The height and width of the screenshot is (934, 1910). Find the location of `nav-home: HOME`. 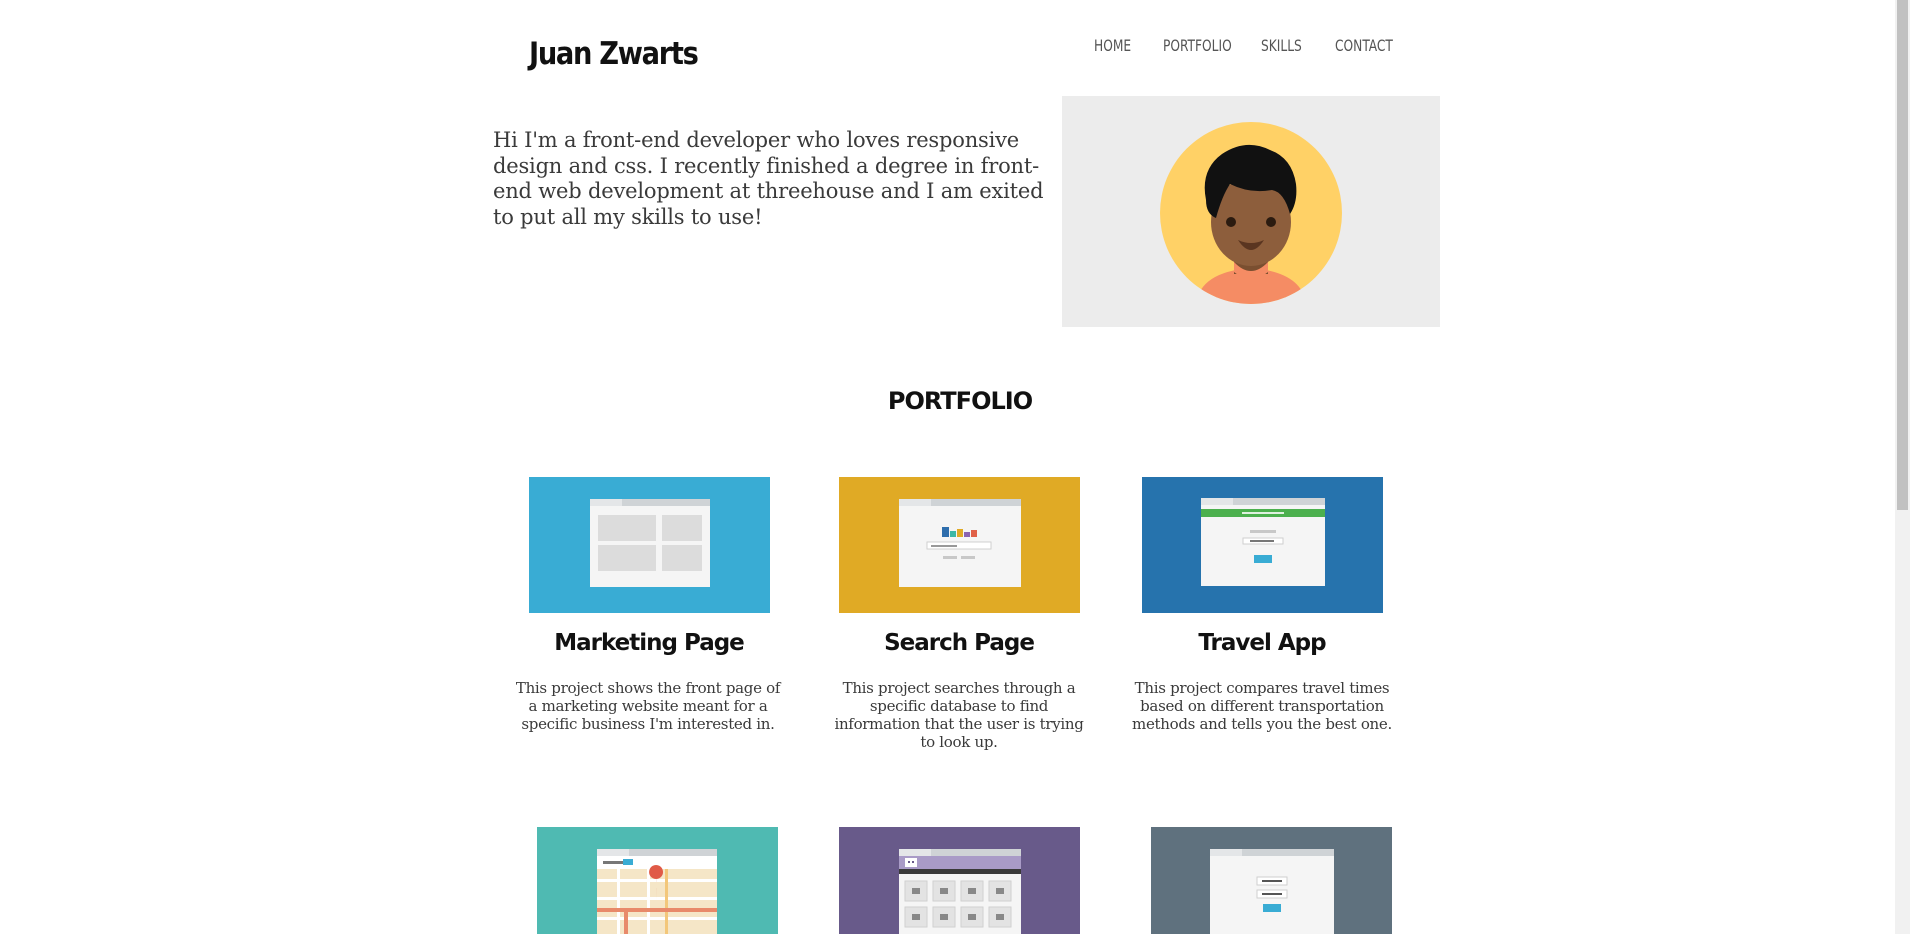

nav-home: HOME is located at coordinates (1112, 45).